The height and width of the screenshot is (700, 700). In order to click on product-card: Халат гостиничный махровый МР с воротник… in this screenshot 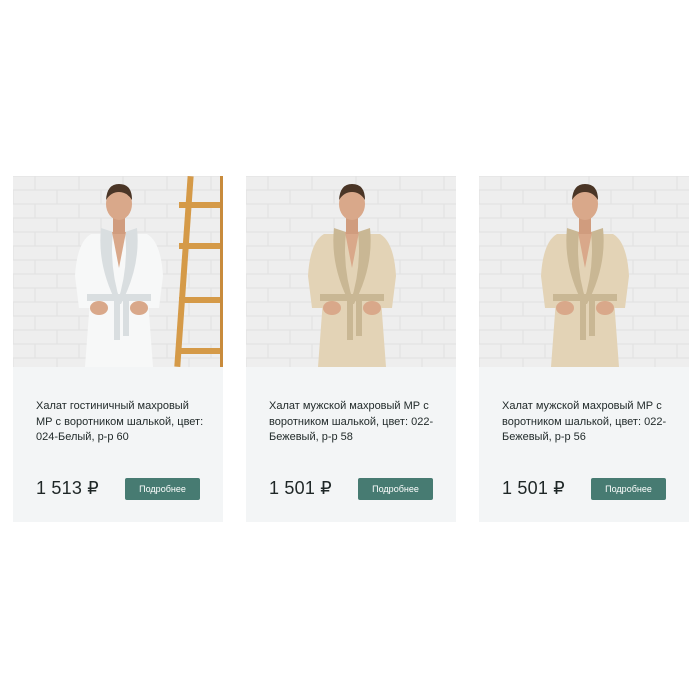, I will do `click(118, 349)`.